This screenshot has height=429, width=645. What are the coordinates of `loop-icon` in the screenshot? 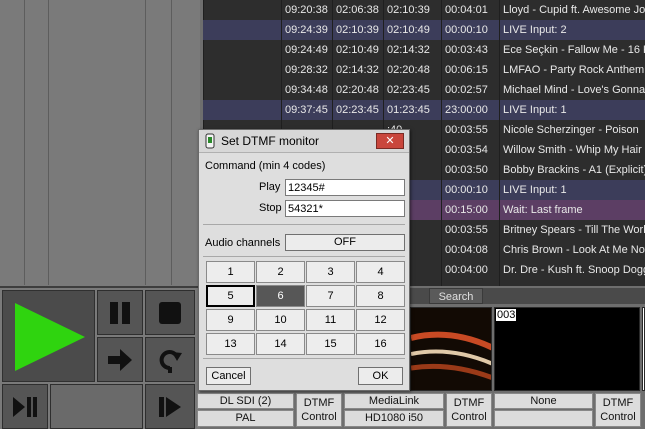 It's located at (170, 361).